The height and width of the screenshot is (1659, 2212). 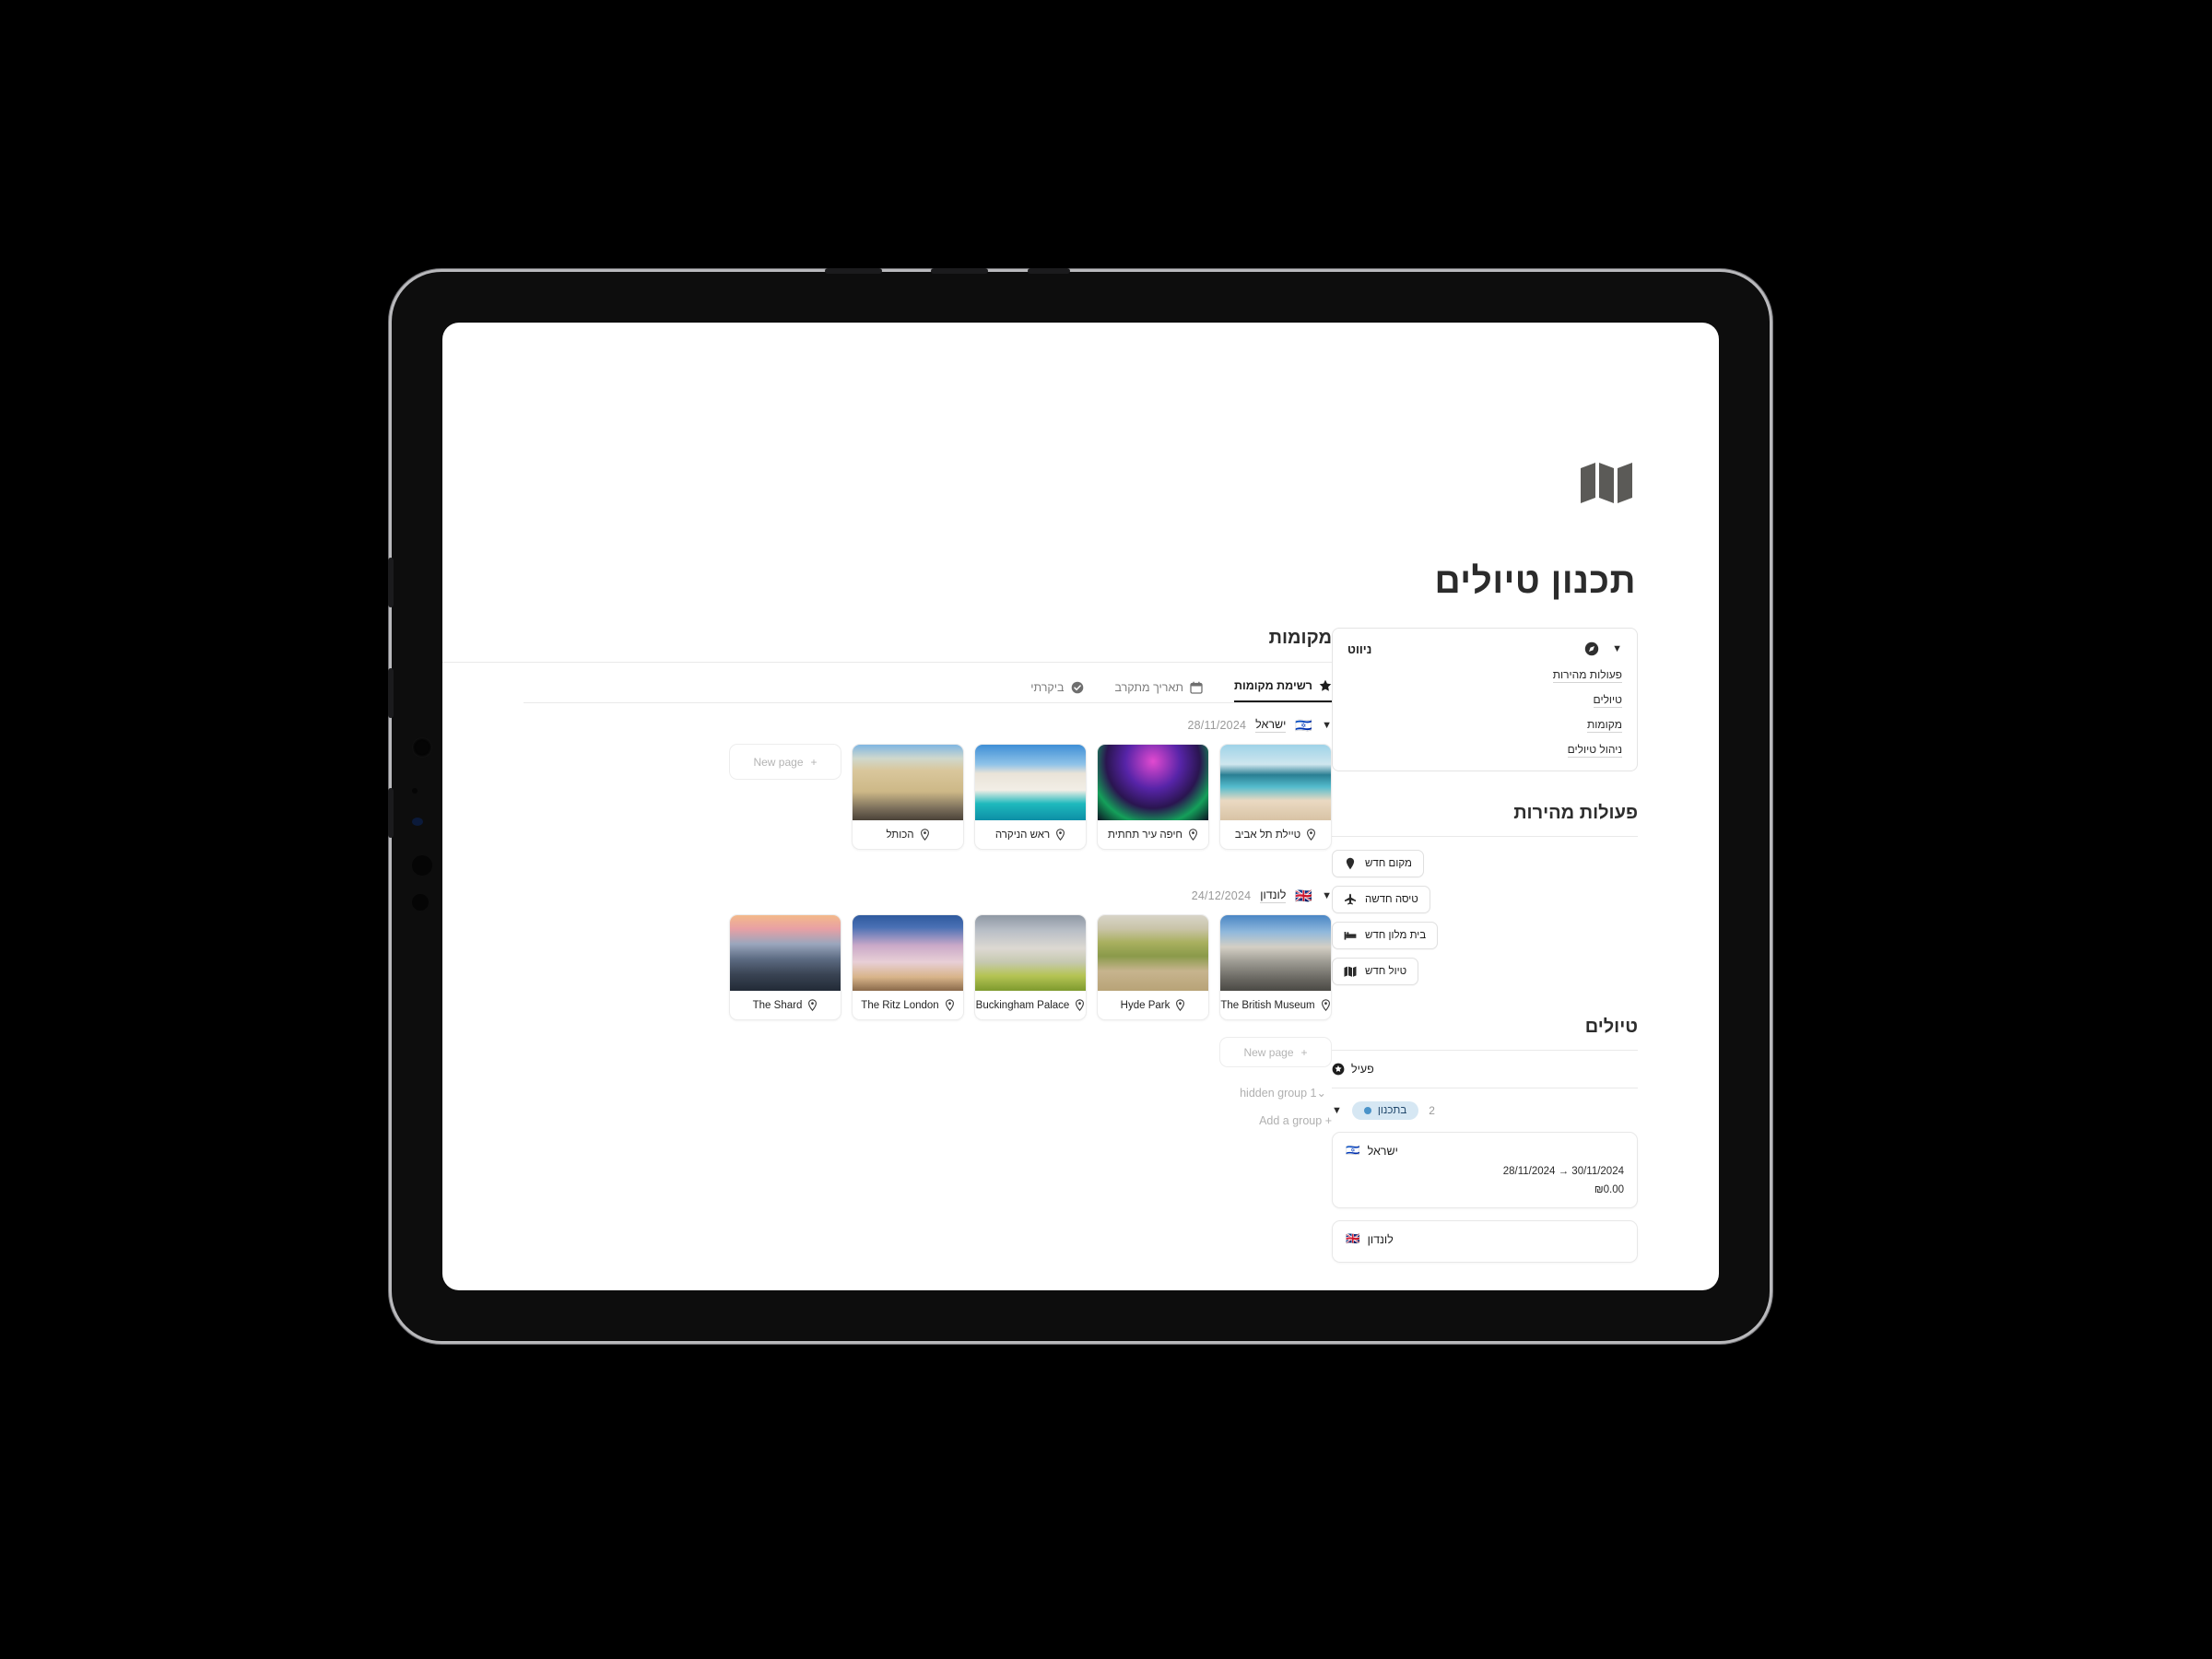 I want to click on trip-card-london: 🇬🇧 לונדון, so click(x=1485, y=1241).